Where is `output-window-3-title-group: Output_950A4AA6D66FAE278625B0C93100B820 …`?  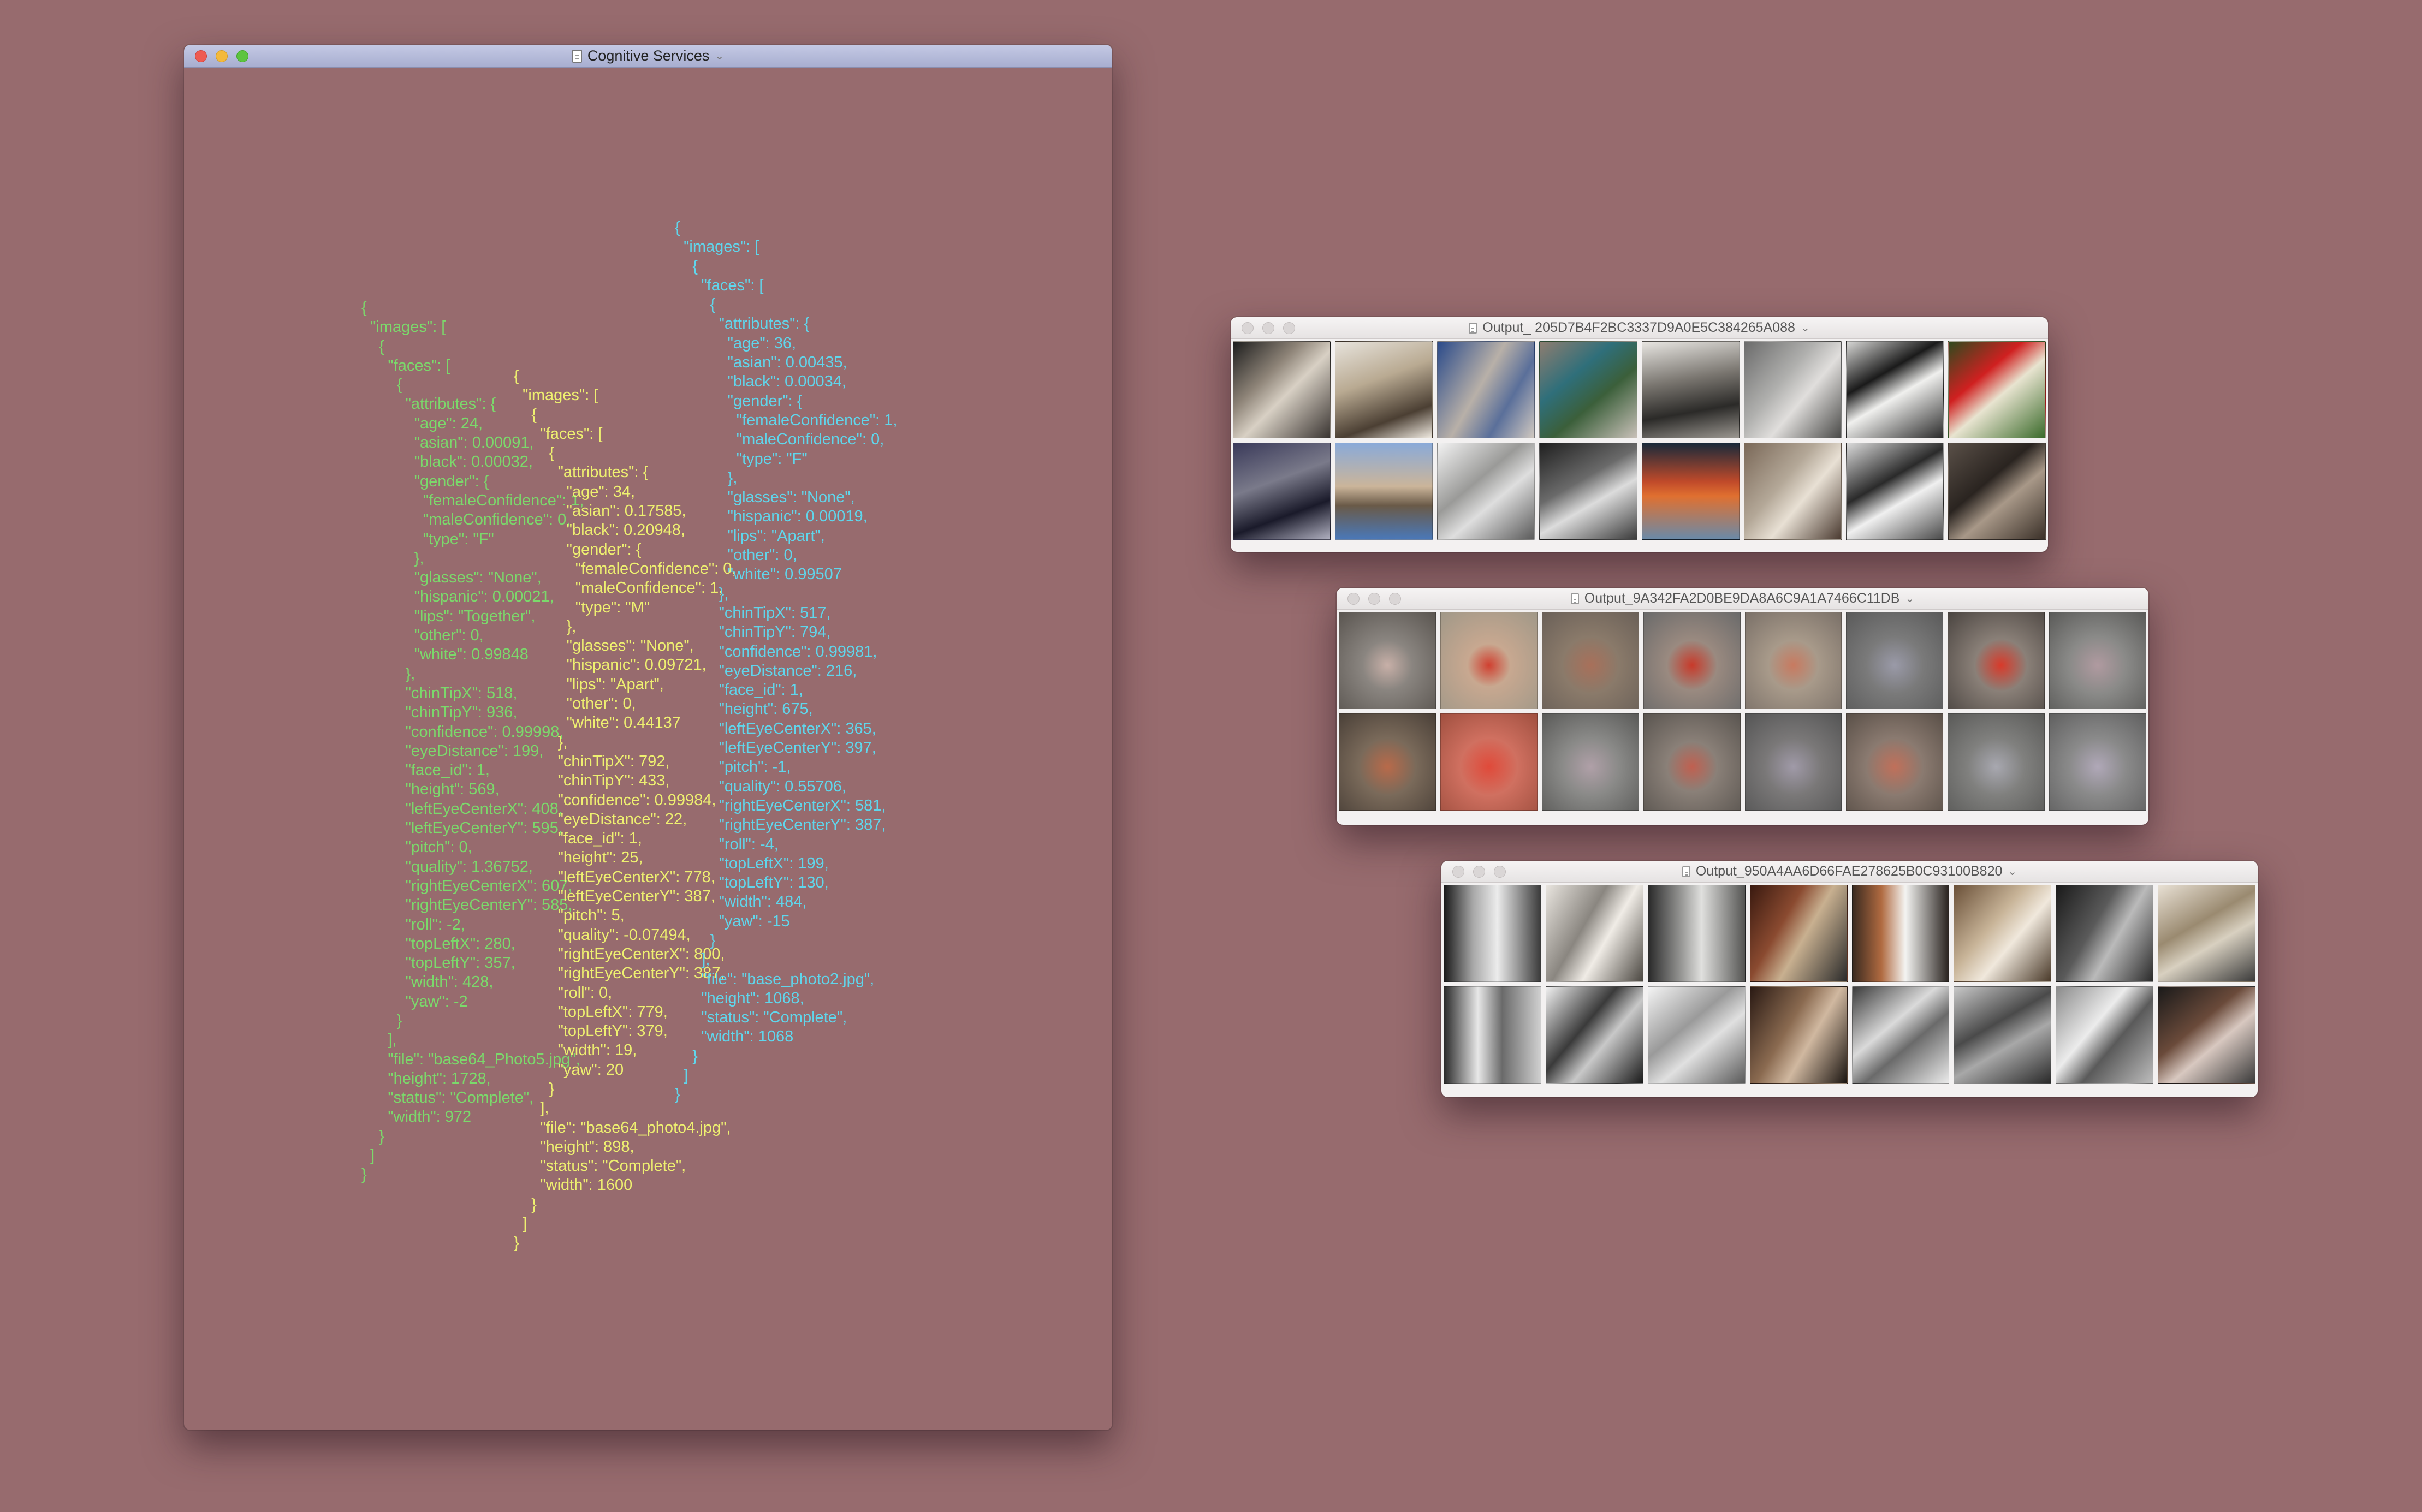 output-window-3-title-group: Output_950A4AA6D66FAE278625B0C93100B820 … is located at coordinates (1849, 872).